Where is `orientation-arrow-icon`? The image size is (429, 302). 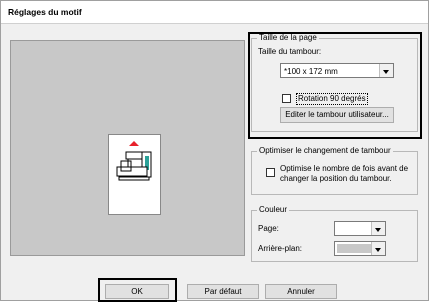 orientation-arrow-icon is located at coordinates (134, 143).